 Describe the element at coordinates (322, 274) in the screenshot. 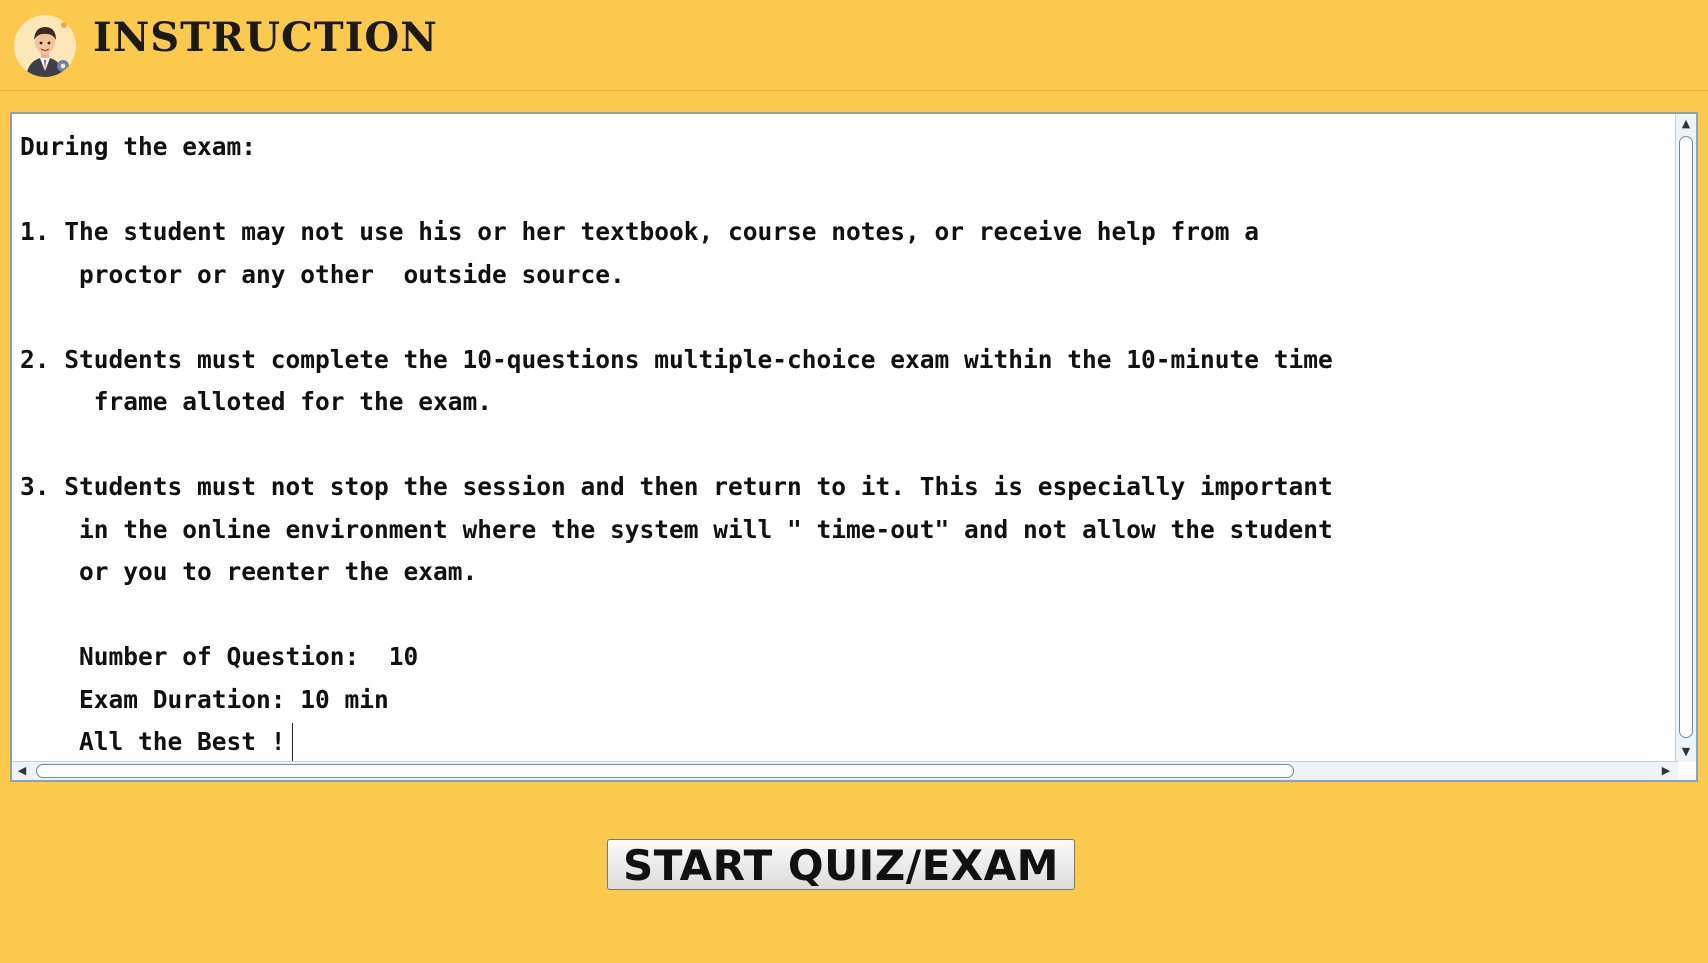

I see `instruction-line: proctor or any other outside source.` at that location.